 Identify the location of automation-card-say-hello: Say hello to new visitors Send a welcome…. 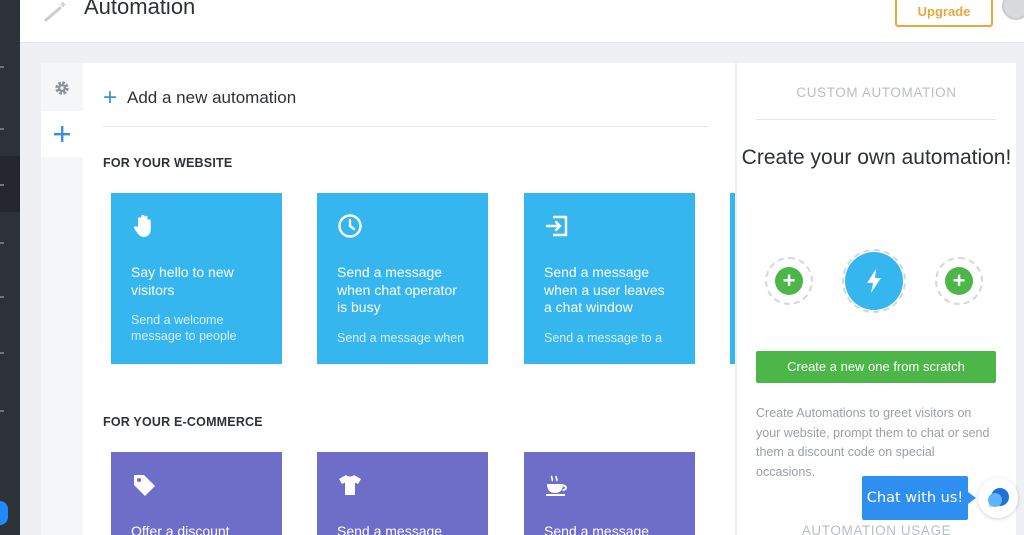
(196, 278).